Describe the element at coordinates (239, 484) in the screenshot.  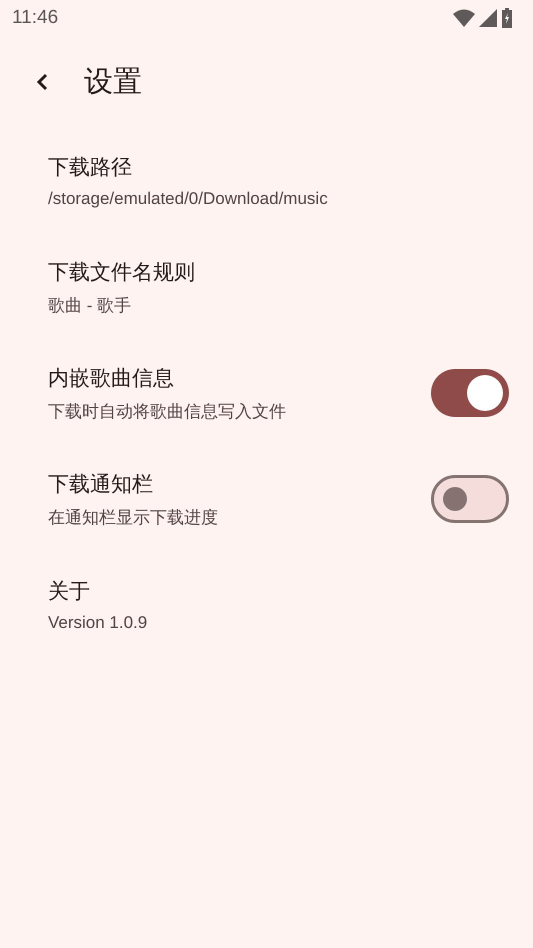
I see `setting-title: 下载通知栏` at that location.